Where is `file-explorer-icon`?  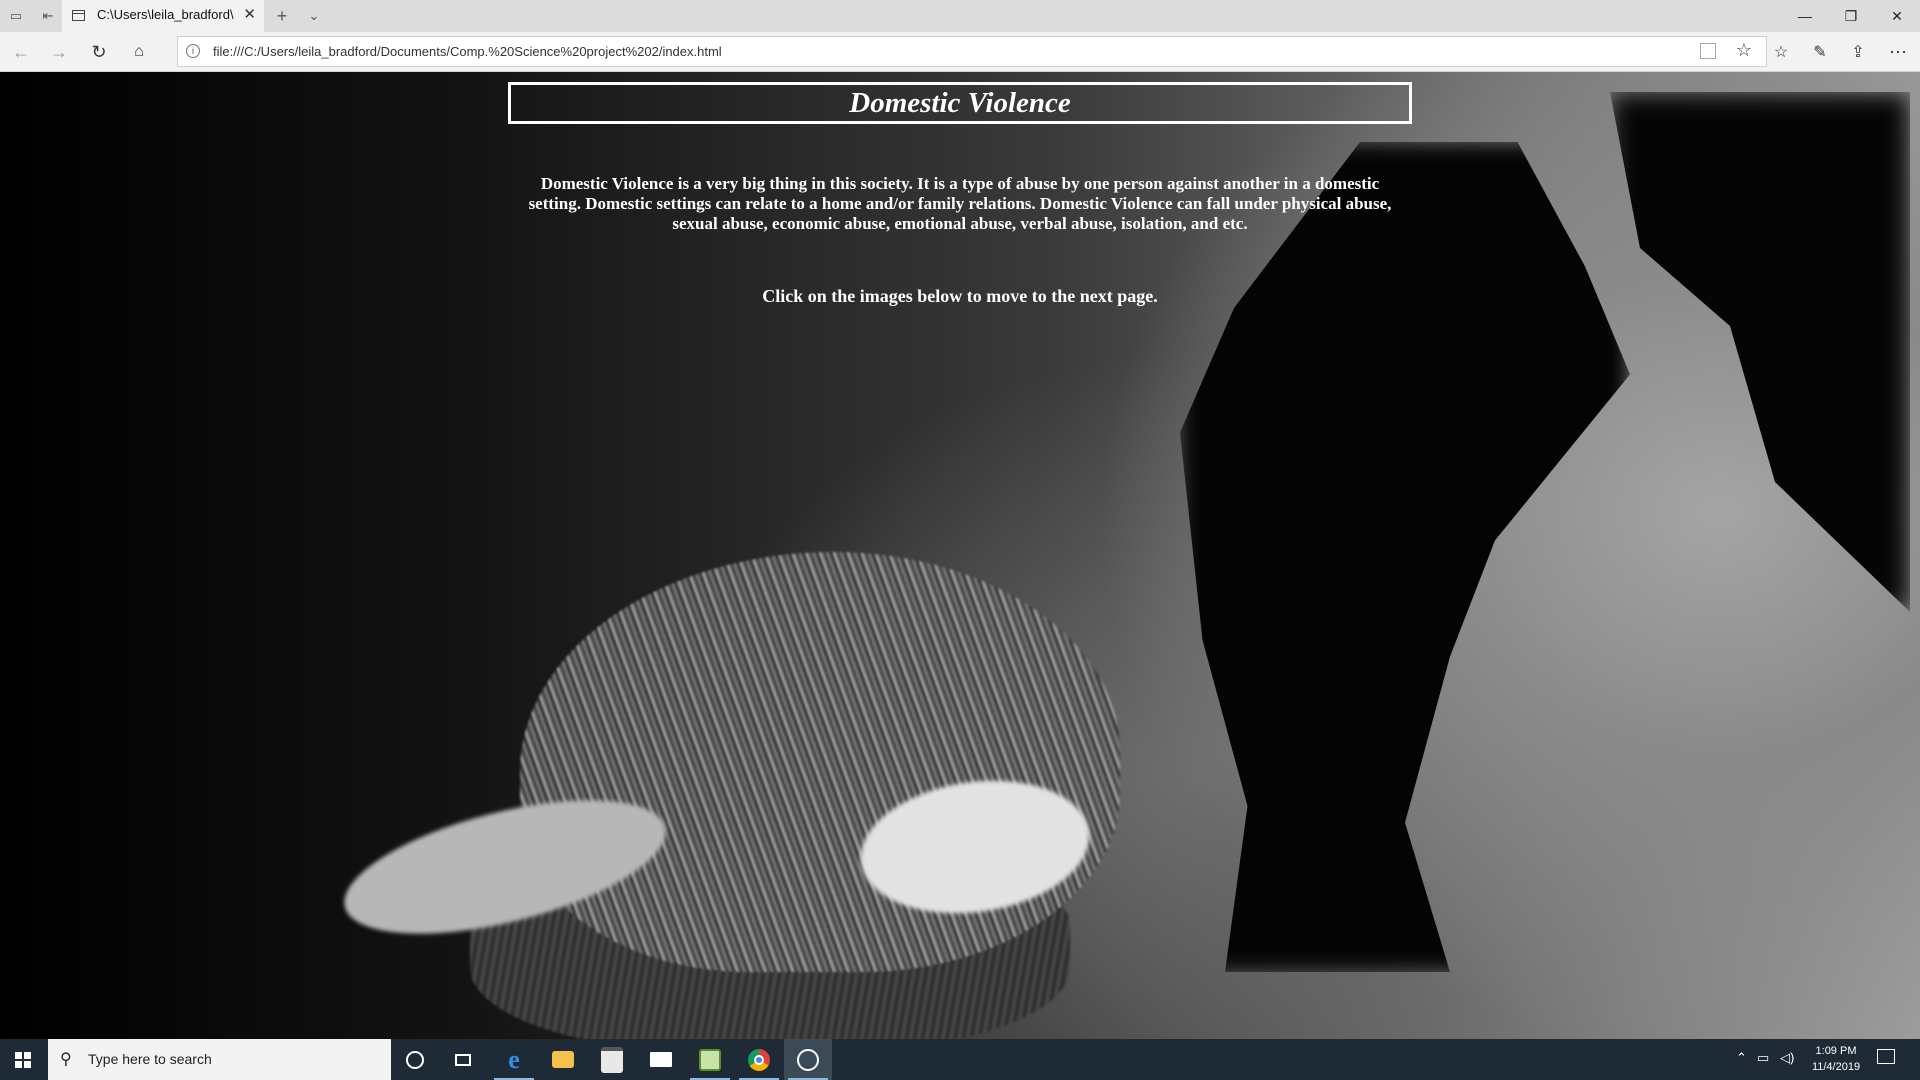 file-explorer-icon is located at coordinates (563, 1059).